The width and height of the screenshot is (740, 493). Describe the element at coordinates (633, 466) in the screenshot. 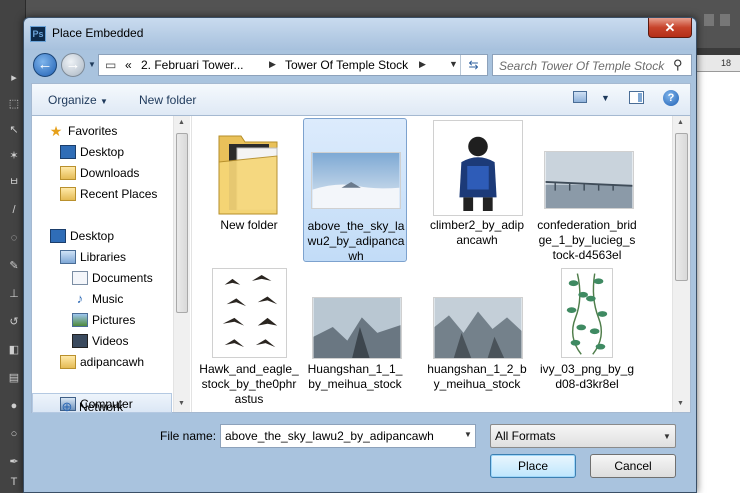

I see `cancel-button: Cancel` at that location.